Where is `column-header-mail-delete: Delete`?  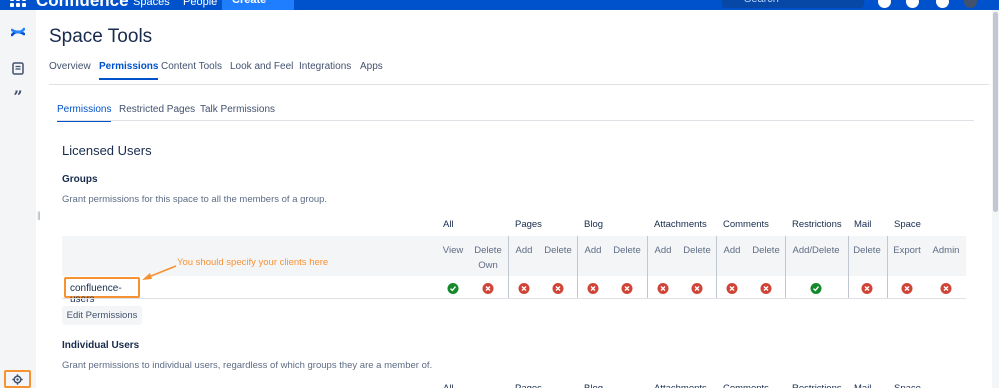 column-header-mail-delete: Delete is located at coordinates (867, 250).